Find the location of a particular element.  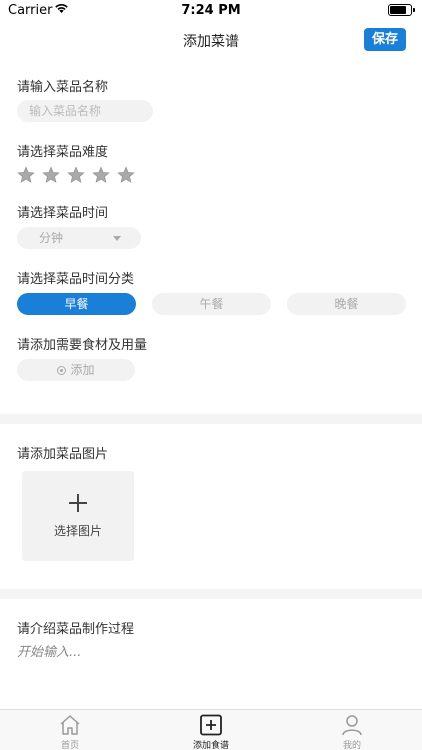

nav-bar: 添加菜谱 保存 is located at coordinates (211, 41).